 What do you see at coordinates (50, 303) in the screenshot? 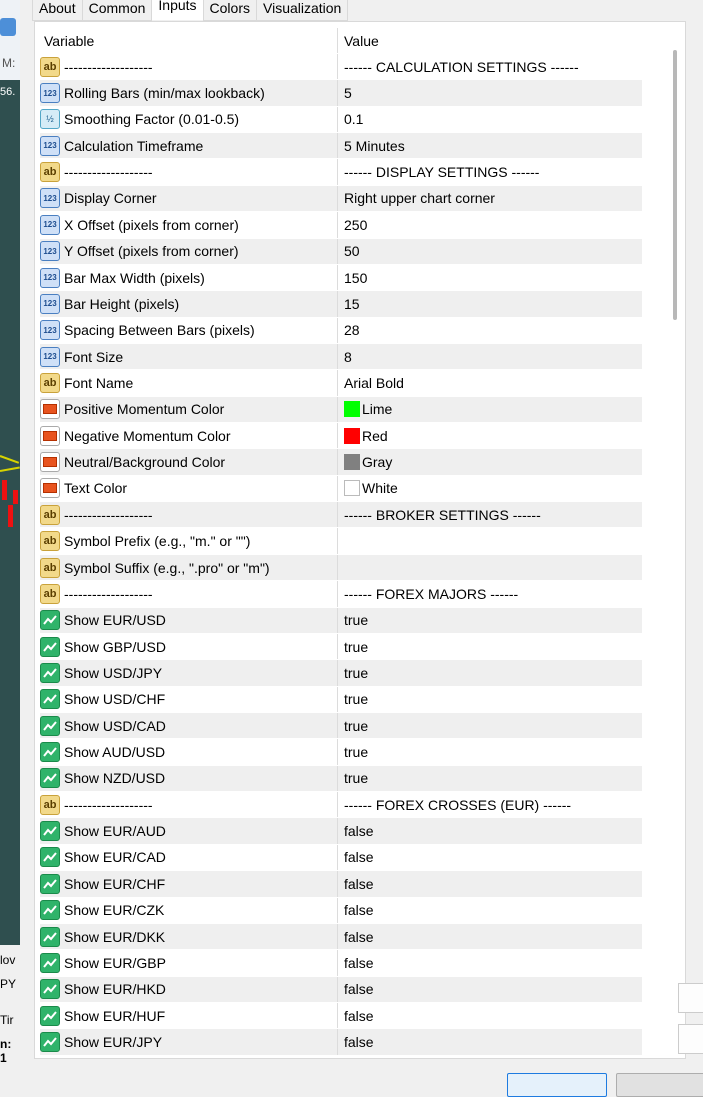
I see `integer-type-icon: 123` at bounding box center [50, 303].